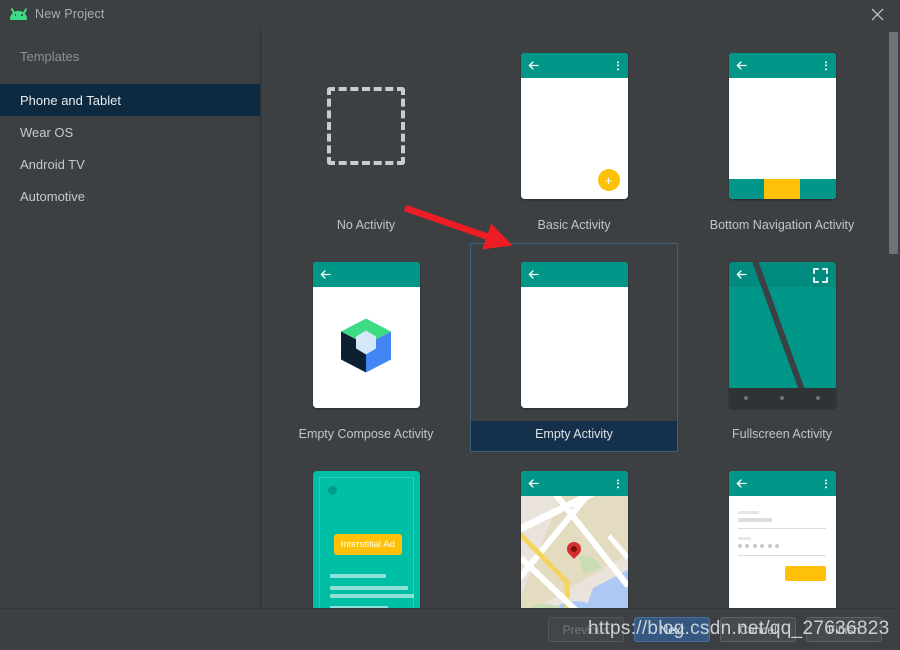  I want to click on template-card-google-maps-activity: Google Maps Activity, so click(574, 530).